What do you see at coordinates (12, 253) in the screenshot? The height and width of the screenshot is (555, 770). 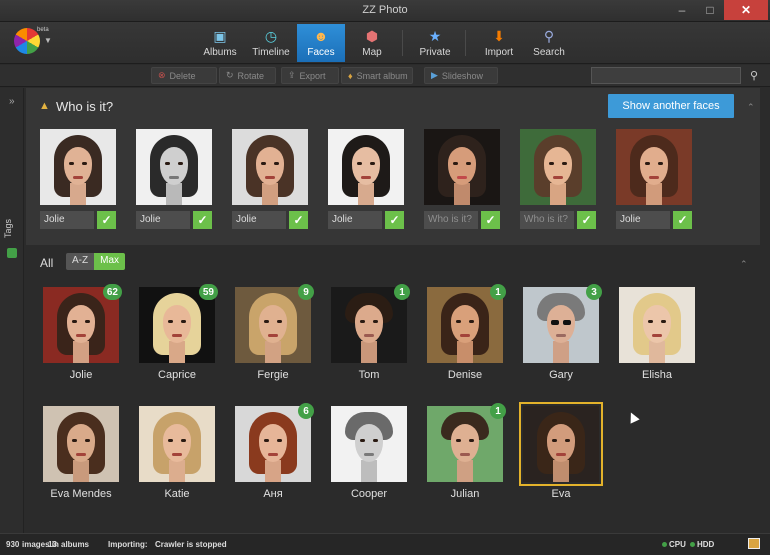 I see `tag-icon` at bounding box center [12, 253].